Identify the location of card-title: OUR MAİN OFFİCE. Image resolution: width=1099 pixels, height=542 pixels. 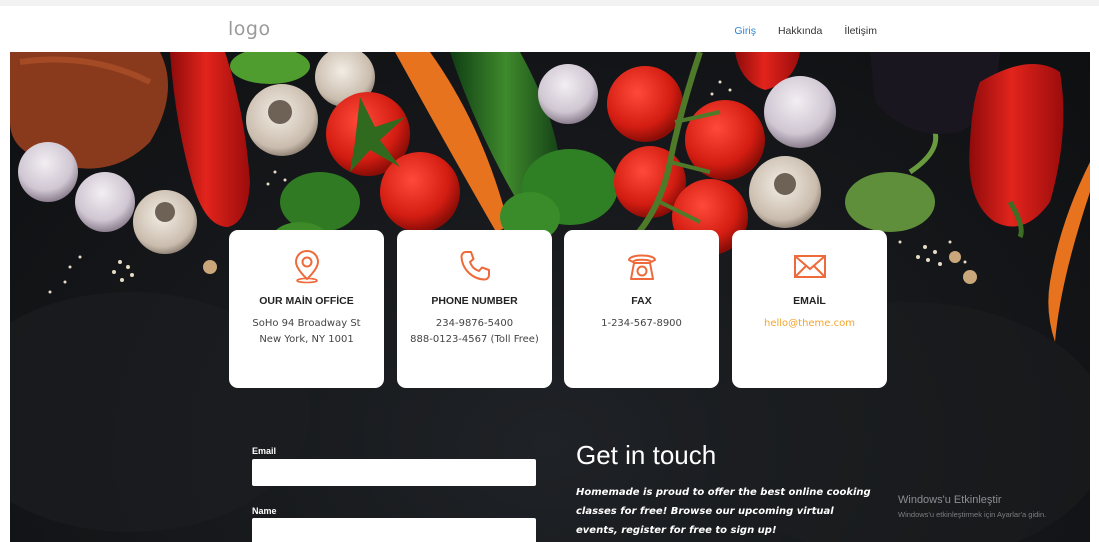
(306, 301).